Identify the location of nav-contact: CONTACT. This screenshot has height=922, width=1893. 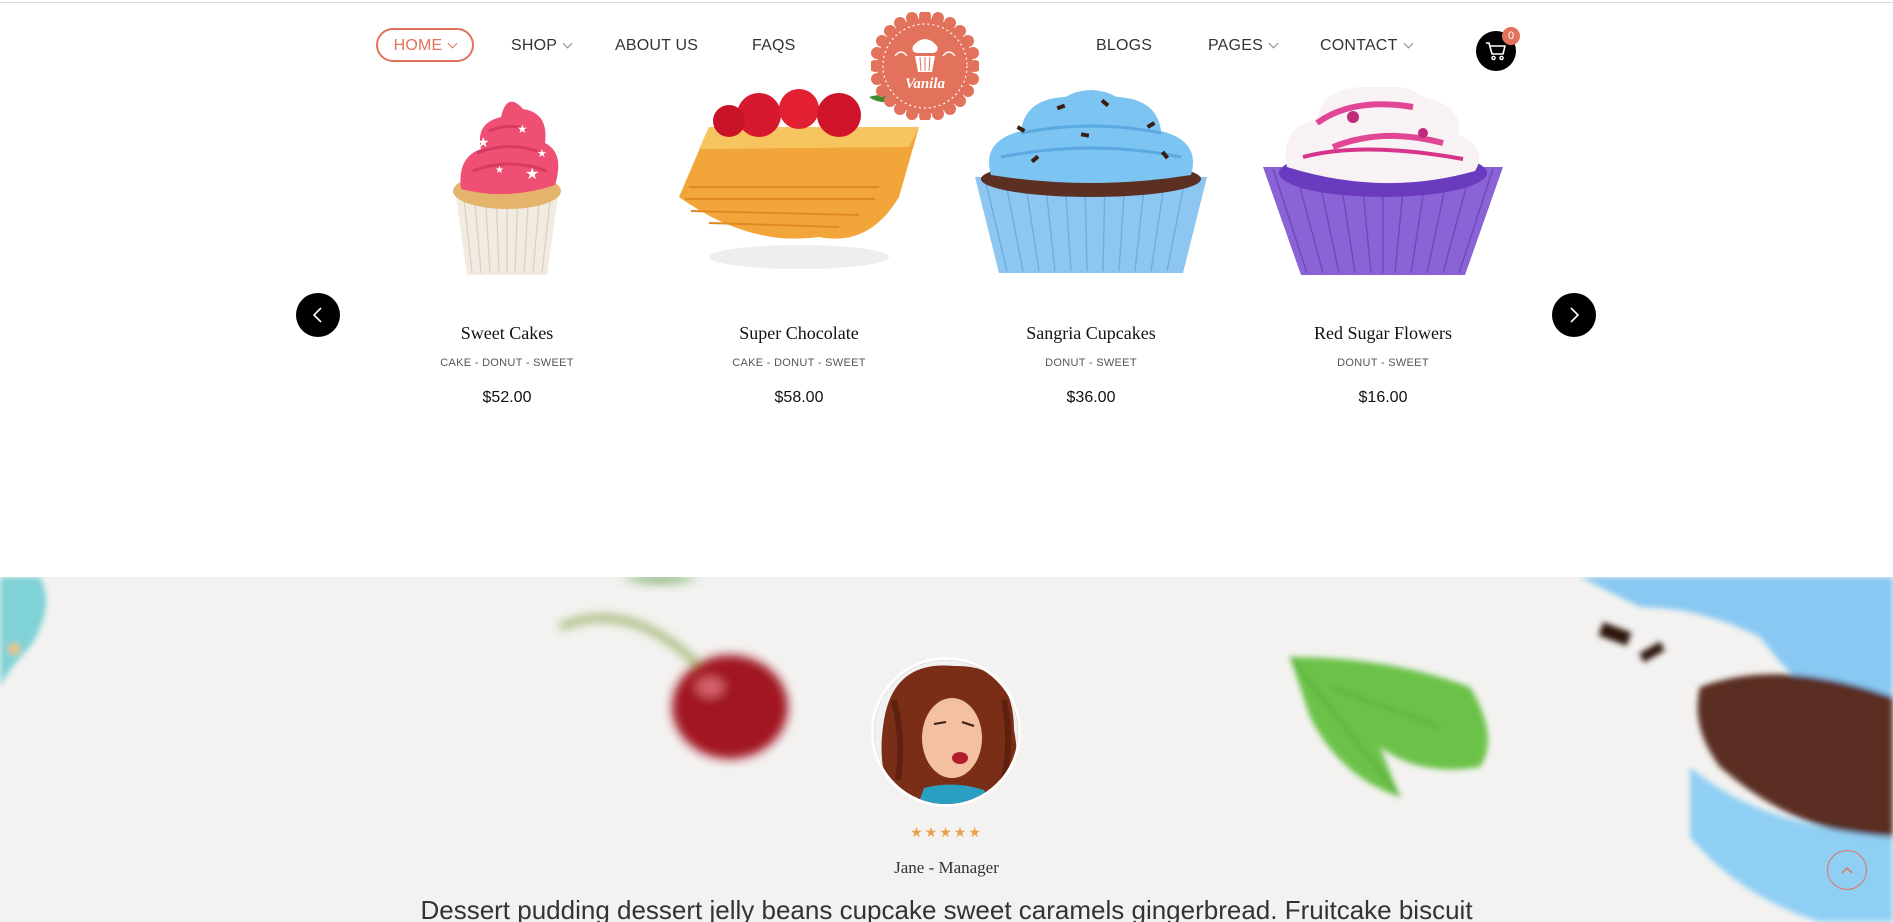
(1366, 46).